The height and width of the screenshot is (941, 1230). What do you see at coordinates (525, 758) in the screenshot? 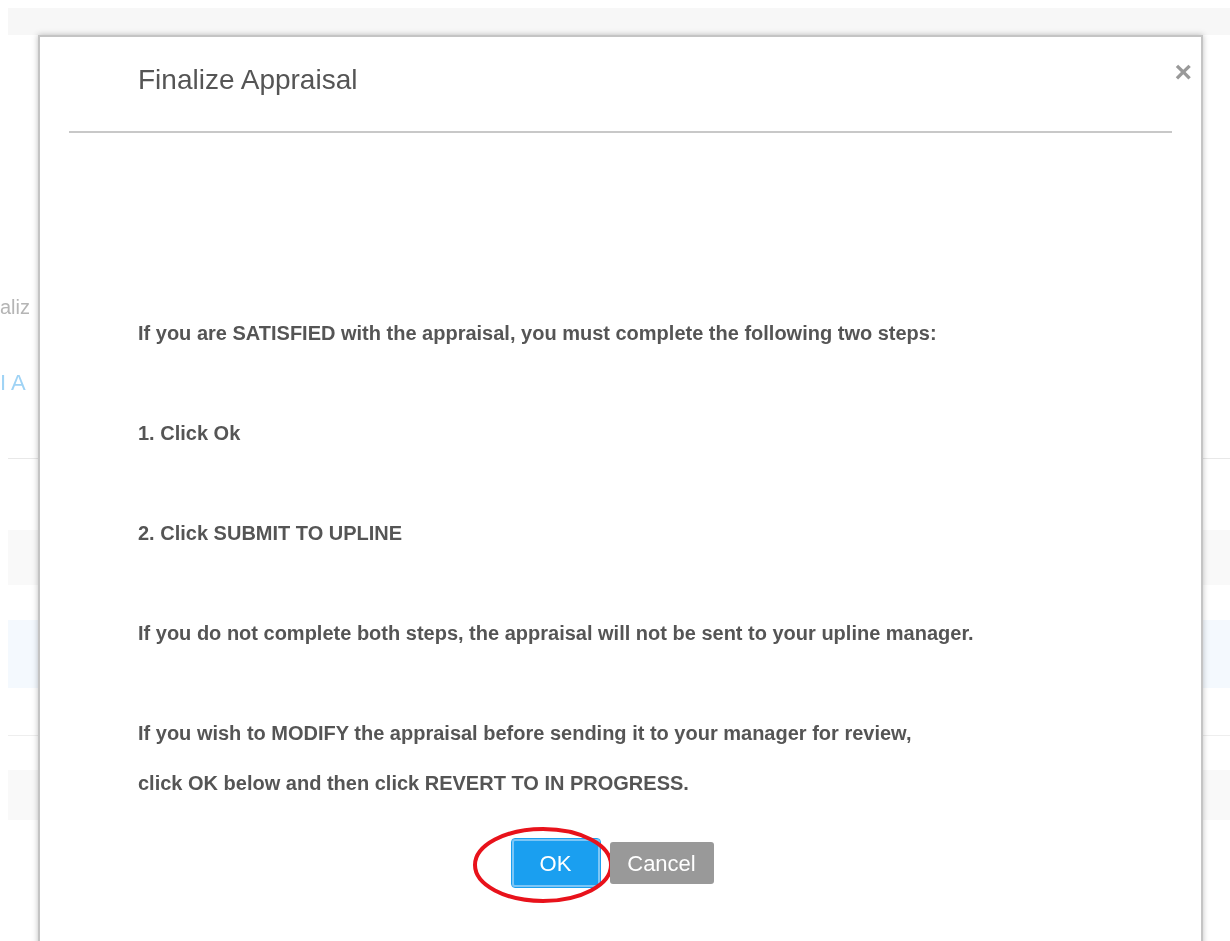
I see `instruction-text: If you wish to MODIFY the appraisal before sending it to your manager for review, click OK below and then click REVERT TO IN PROGRESS.` at bounding box center [525, 758].